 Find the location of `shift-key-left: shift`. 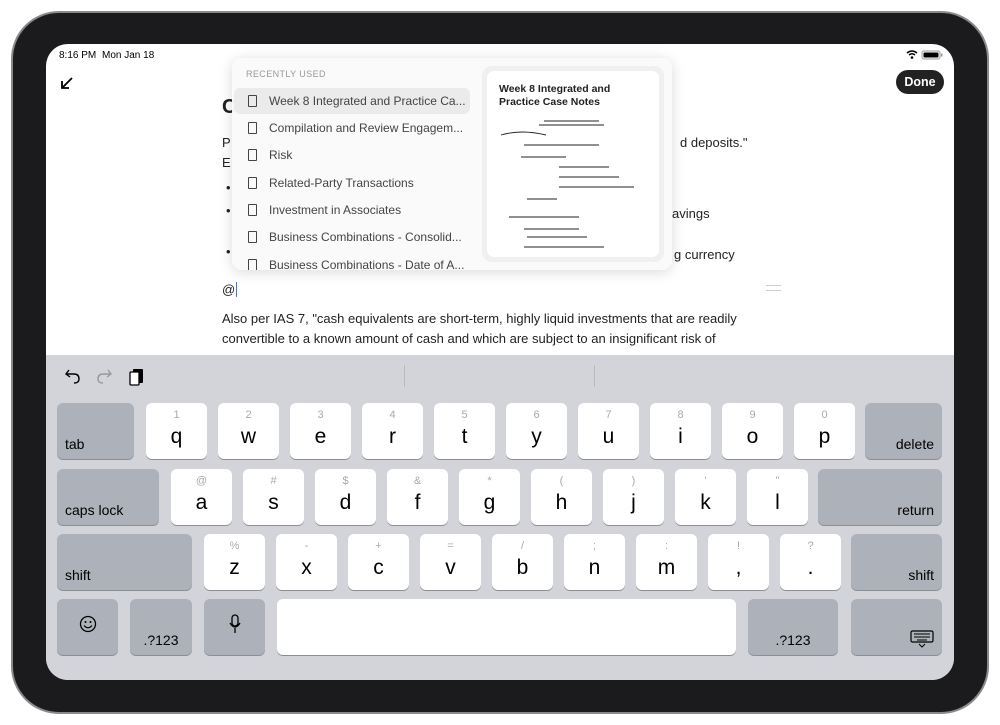

shift-key-left: shift is located at coordinates (124, 562).